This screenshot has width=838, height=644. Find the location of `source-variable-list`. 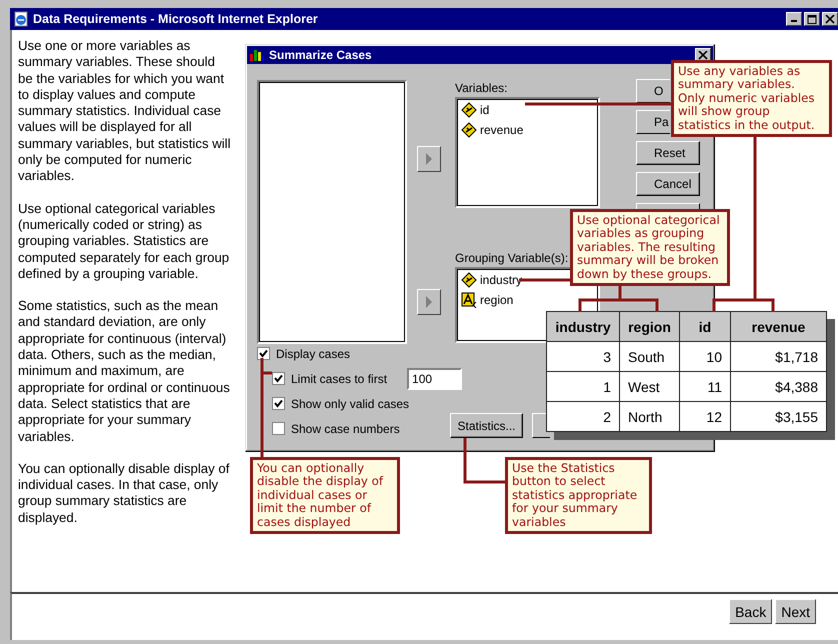

source-variable-list is located at coordinates (332, 212).